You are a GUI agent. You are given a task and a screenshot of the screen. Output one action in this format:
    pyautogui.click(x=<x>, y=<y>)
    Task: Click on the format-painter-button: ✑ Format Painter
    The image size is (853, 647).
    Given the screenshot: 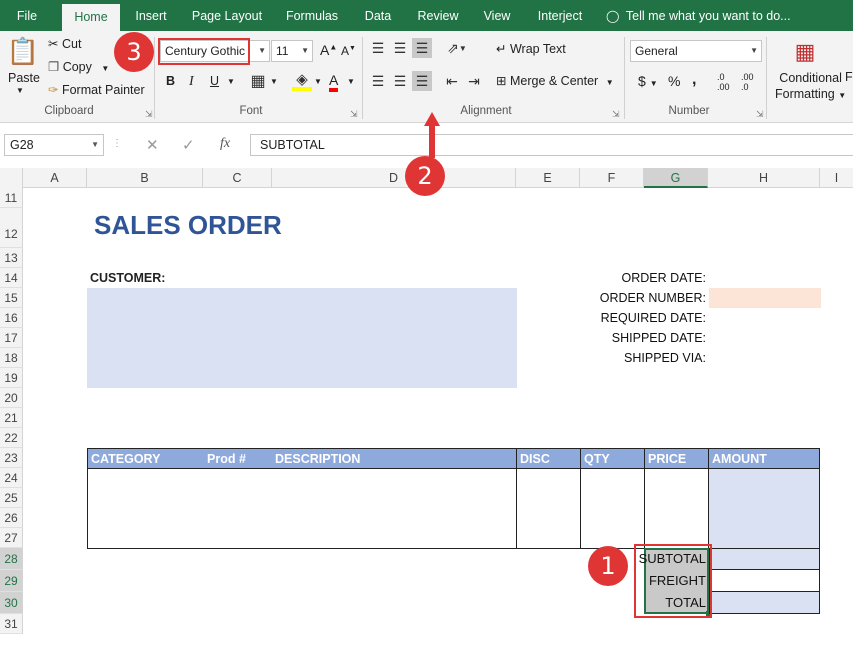 What is the action you would take?
    pyautogui.click(x=96, y=89)
    